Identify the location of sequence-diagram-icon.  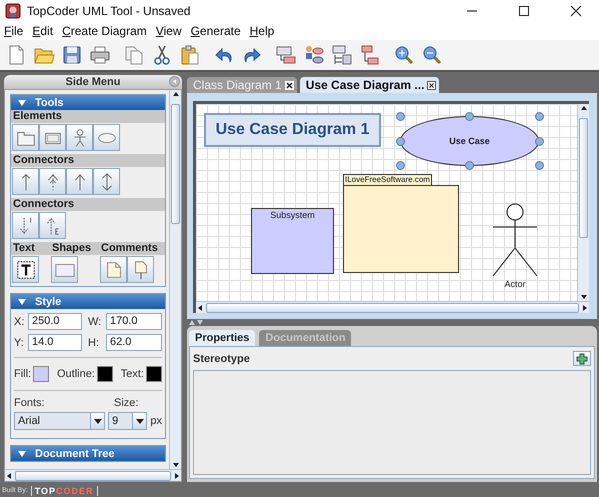
(342, 55).